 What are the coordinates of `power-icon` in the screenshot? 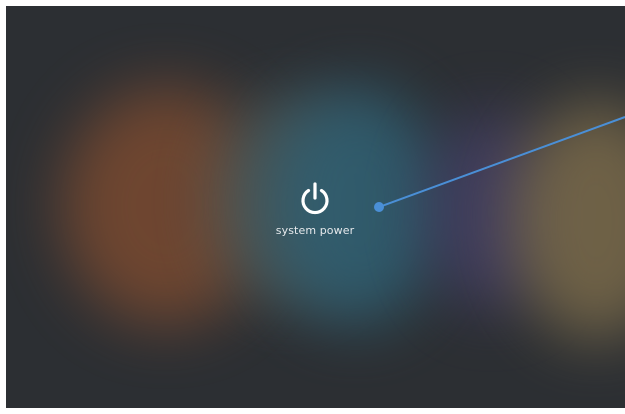 It's located at (315, 198).